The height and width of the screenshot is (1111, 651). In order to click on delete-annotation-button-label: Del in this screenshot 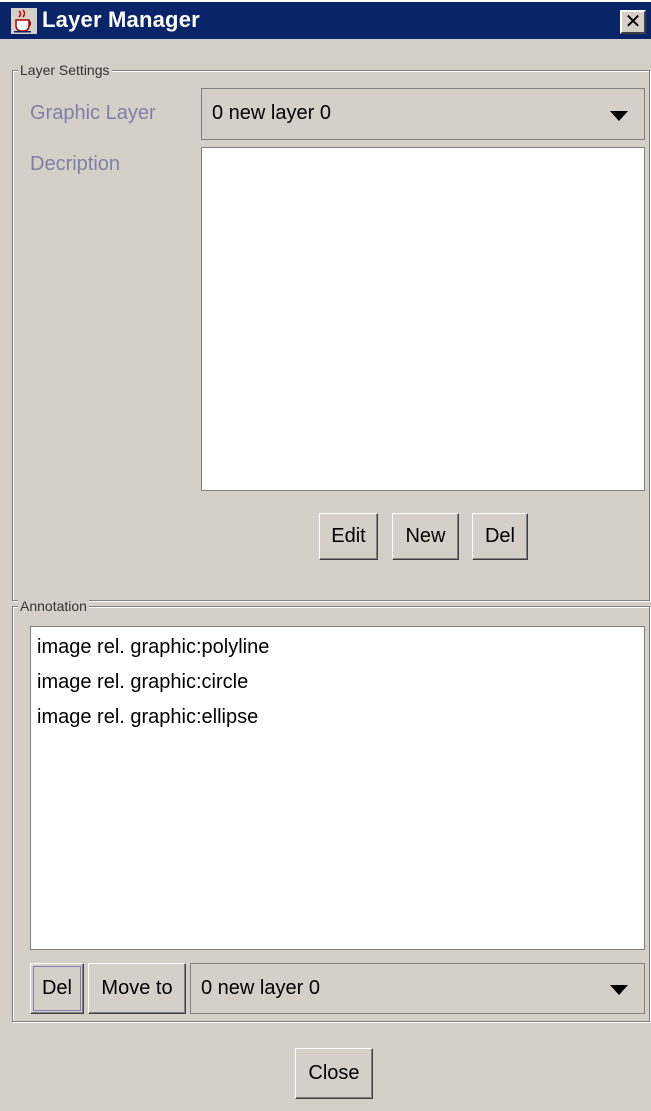, I will do `click(56, 988)`.